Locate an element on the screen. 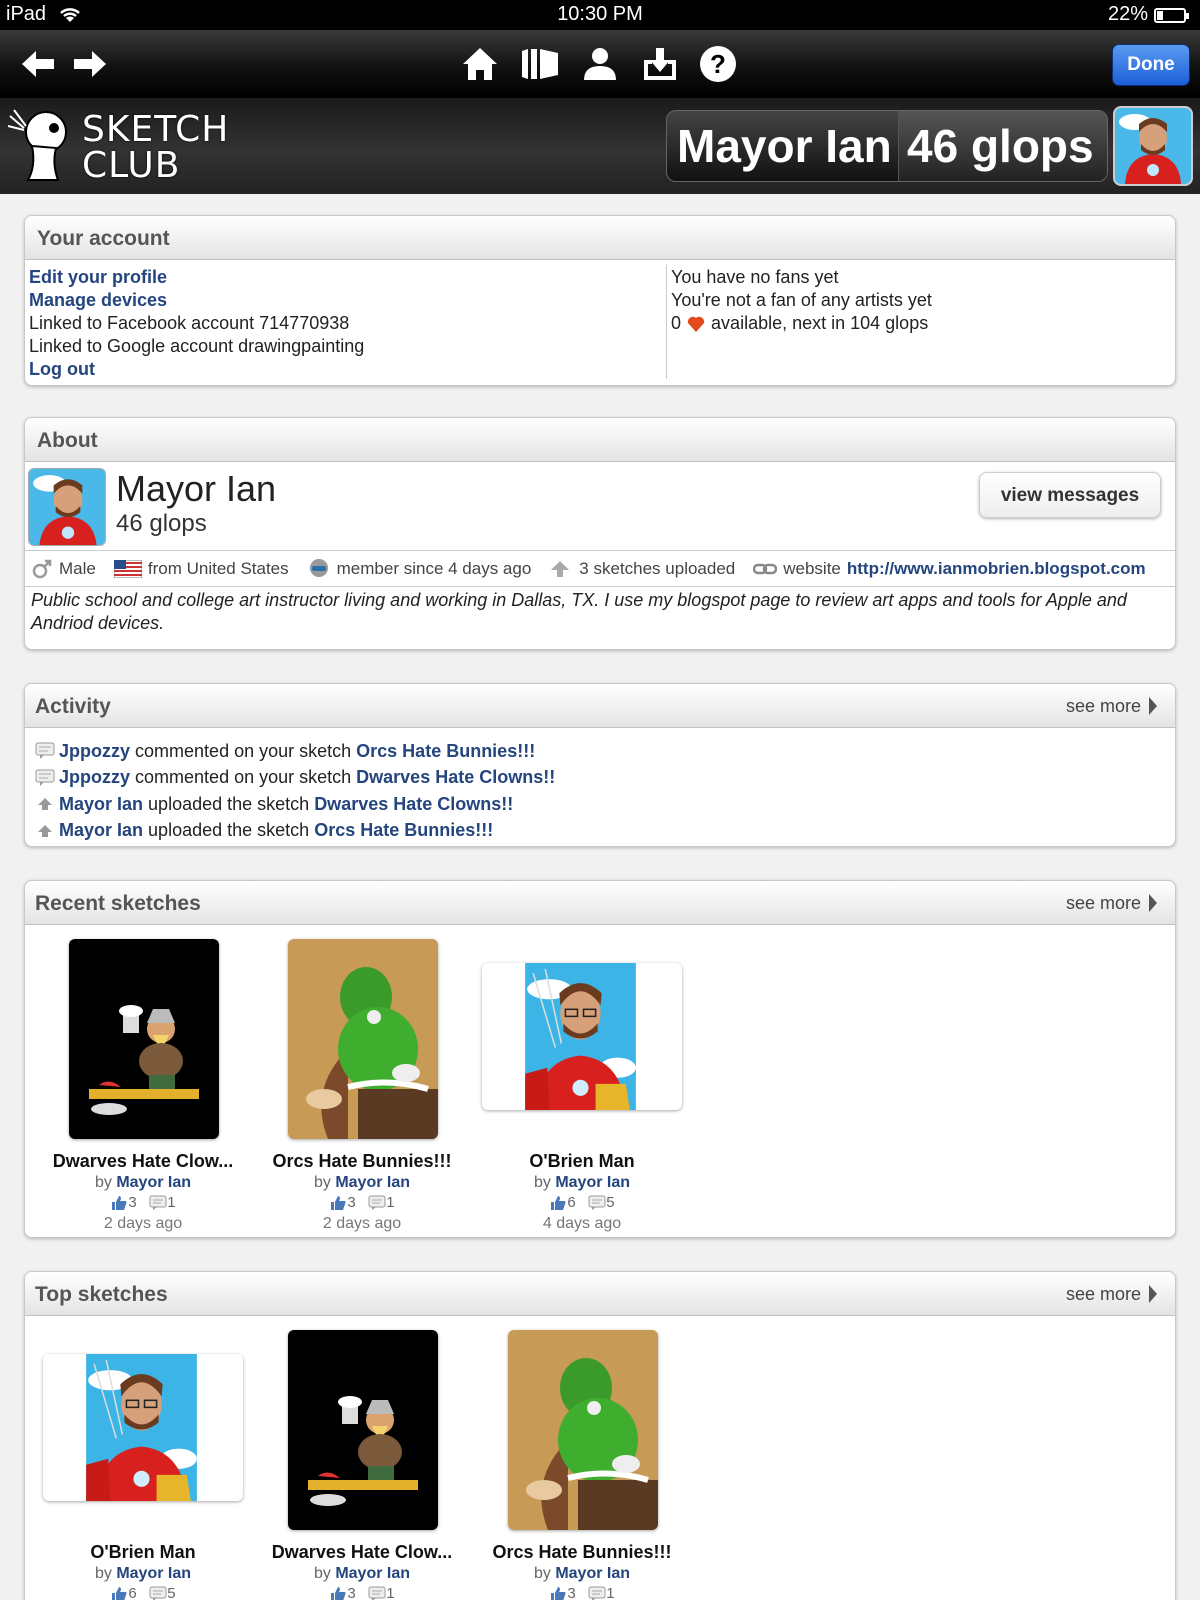  comment-count: 5 is located at coordinates (610, 1202).